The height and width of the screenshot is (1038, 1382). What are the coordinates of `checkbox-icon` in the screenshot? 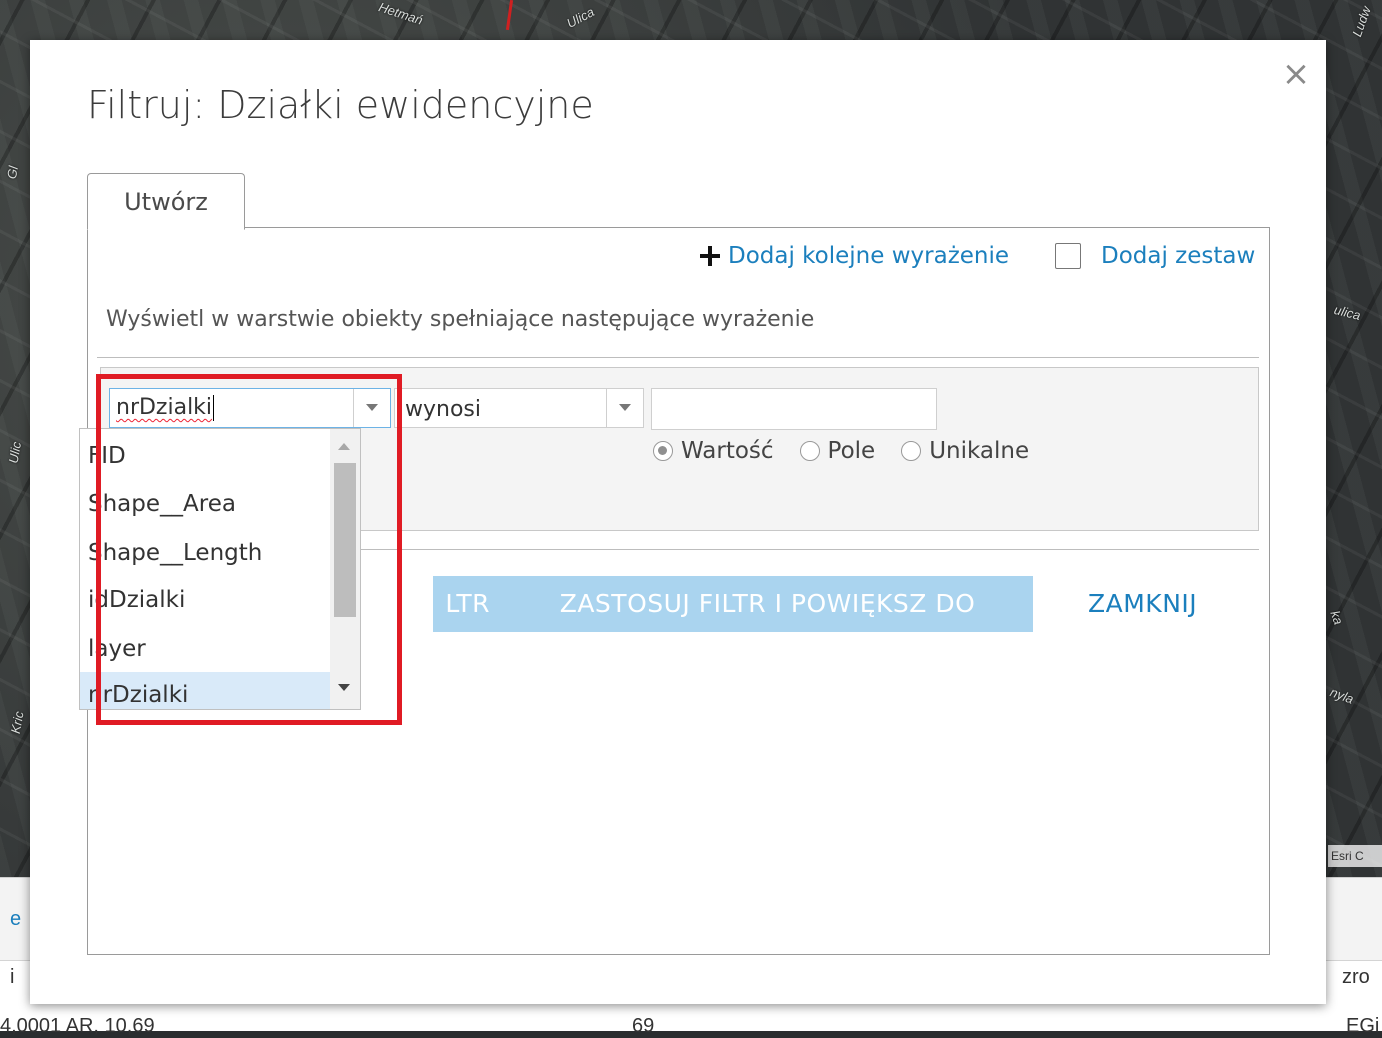 It's located at (1068, 256).